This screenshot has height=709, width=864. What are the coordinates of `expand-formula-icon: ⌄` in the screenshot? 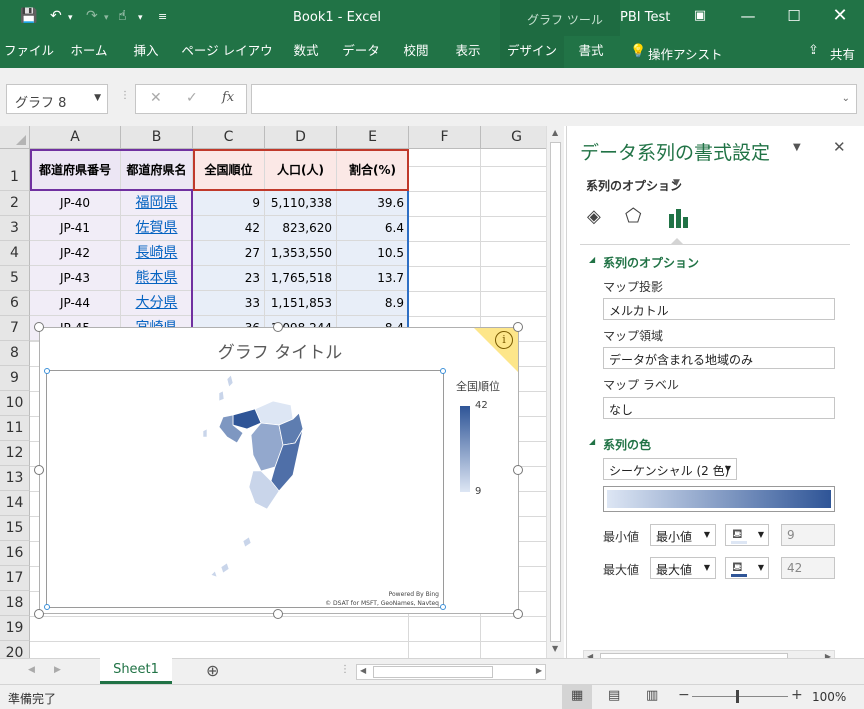 It's located at (846, 98).